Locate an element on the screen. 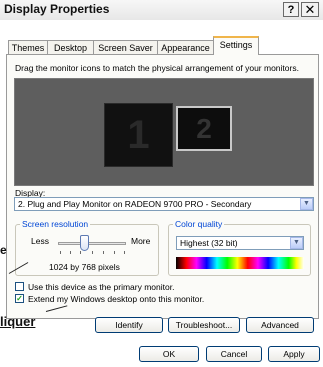  resolution-more-label: More is located at coordinates (141, 241).